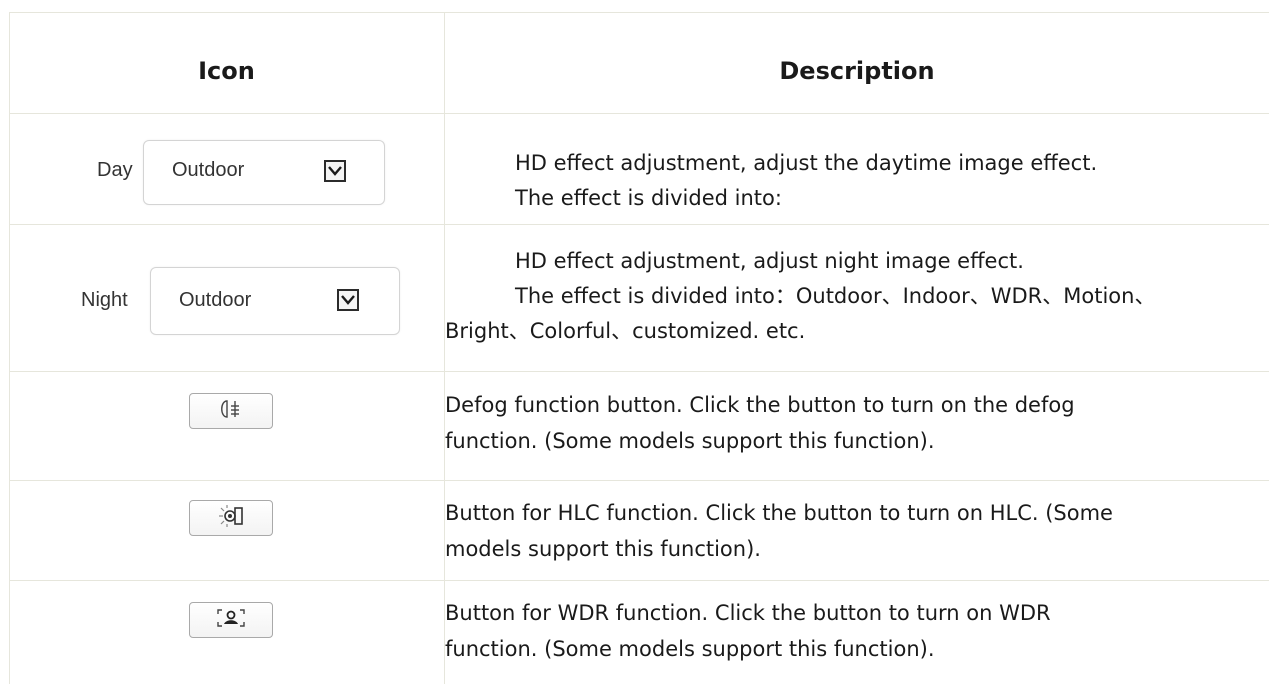 The width and height of the screenshot is (1269, 684). What do you see at coordinates (226, 71) in the screenshot?
I see `header-icon: Icon` at bounding box center [226, 71].